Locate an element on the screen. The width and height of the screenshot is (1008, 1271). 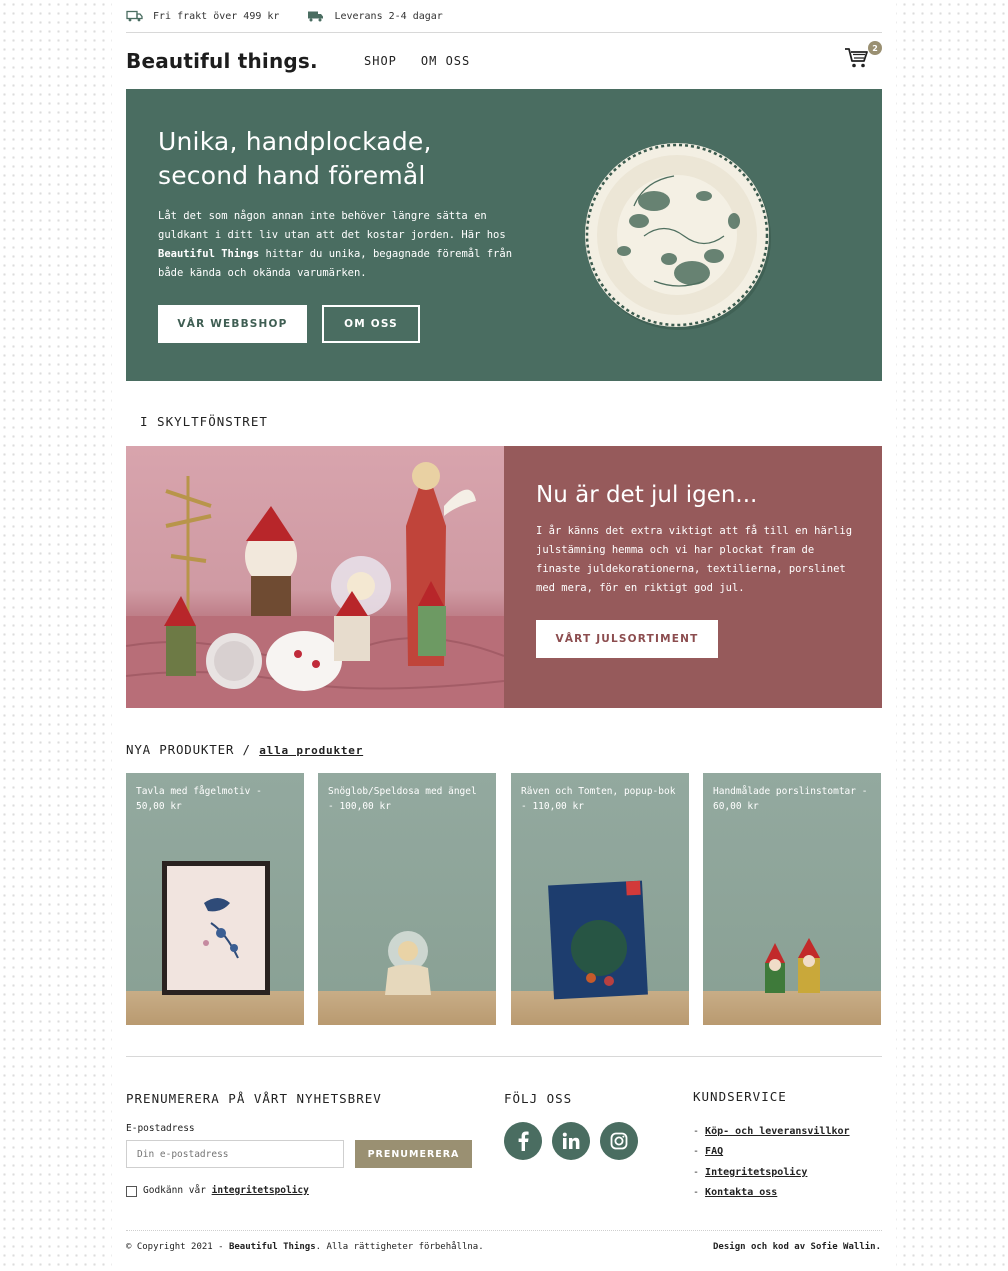
new-products-label: NYA PRODUKTER / is located at coordinates (188, 749).